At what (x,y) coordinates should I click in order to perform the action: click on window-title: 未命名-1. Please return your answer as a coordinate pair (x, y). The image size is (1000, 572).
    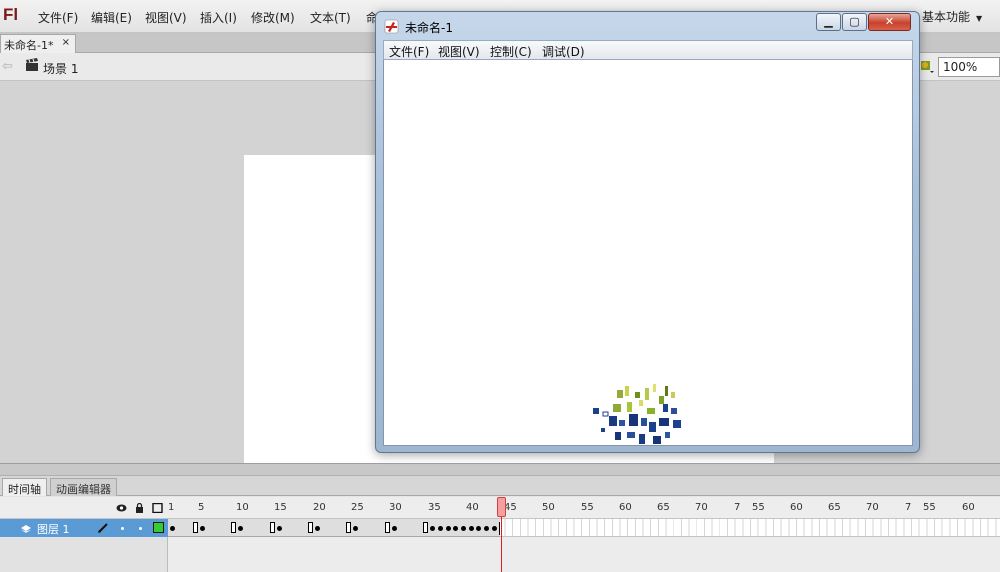
    Looking at the image, I should click on (429, 28).